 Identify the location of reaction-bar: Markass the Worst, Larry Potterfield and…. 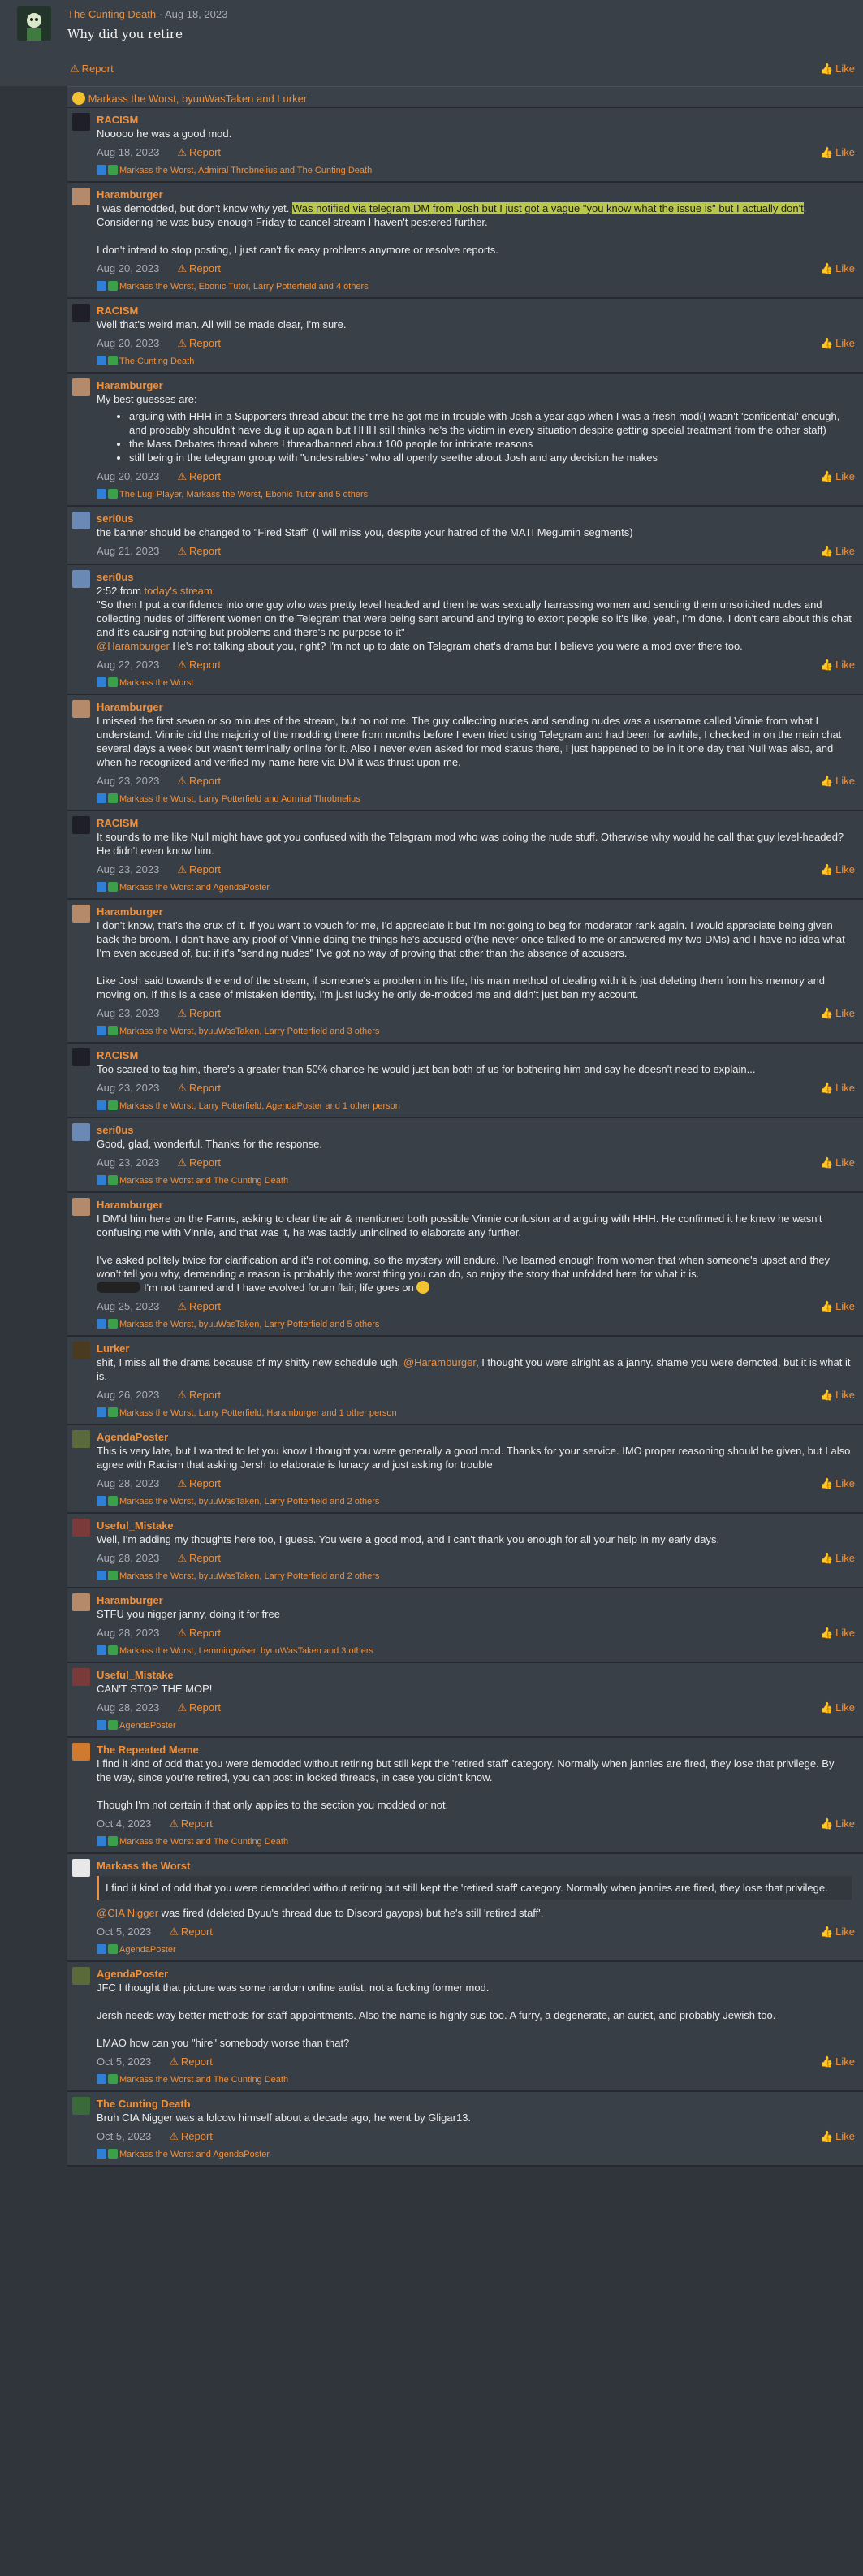
(465, 801).